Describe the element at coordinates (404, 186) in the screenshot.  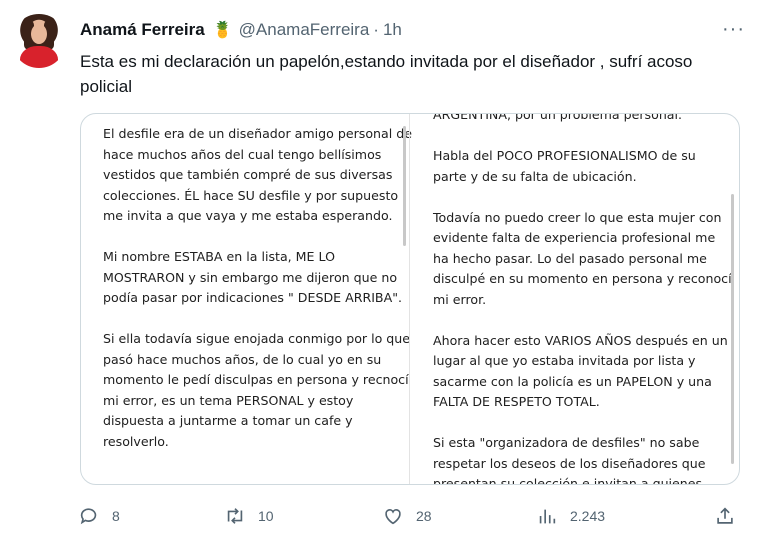
I see `left-scrollbar` at that location.